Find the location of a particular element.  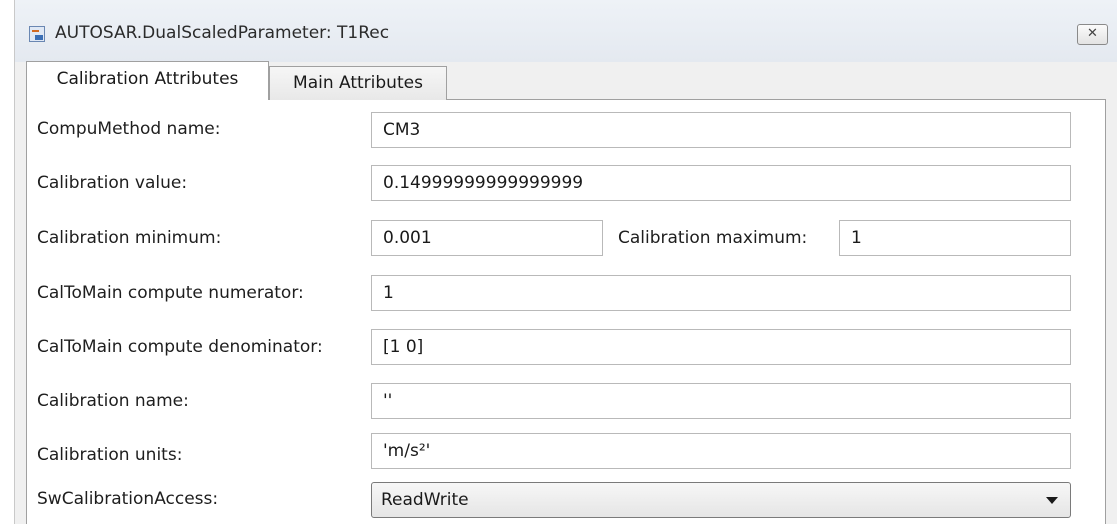

tab-label: Main Attributes is located at coordinates (358, 83).